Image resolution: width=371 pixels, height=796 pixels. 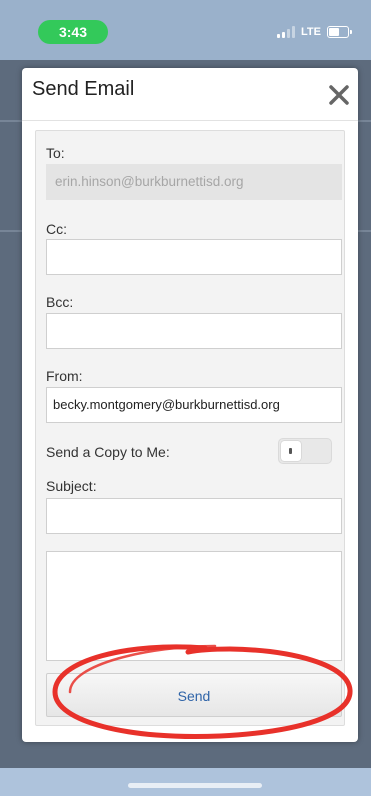 I want to click on home-indicator, so click(x=195, y=785).